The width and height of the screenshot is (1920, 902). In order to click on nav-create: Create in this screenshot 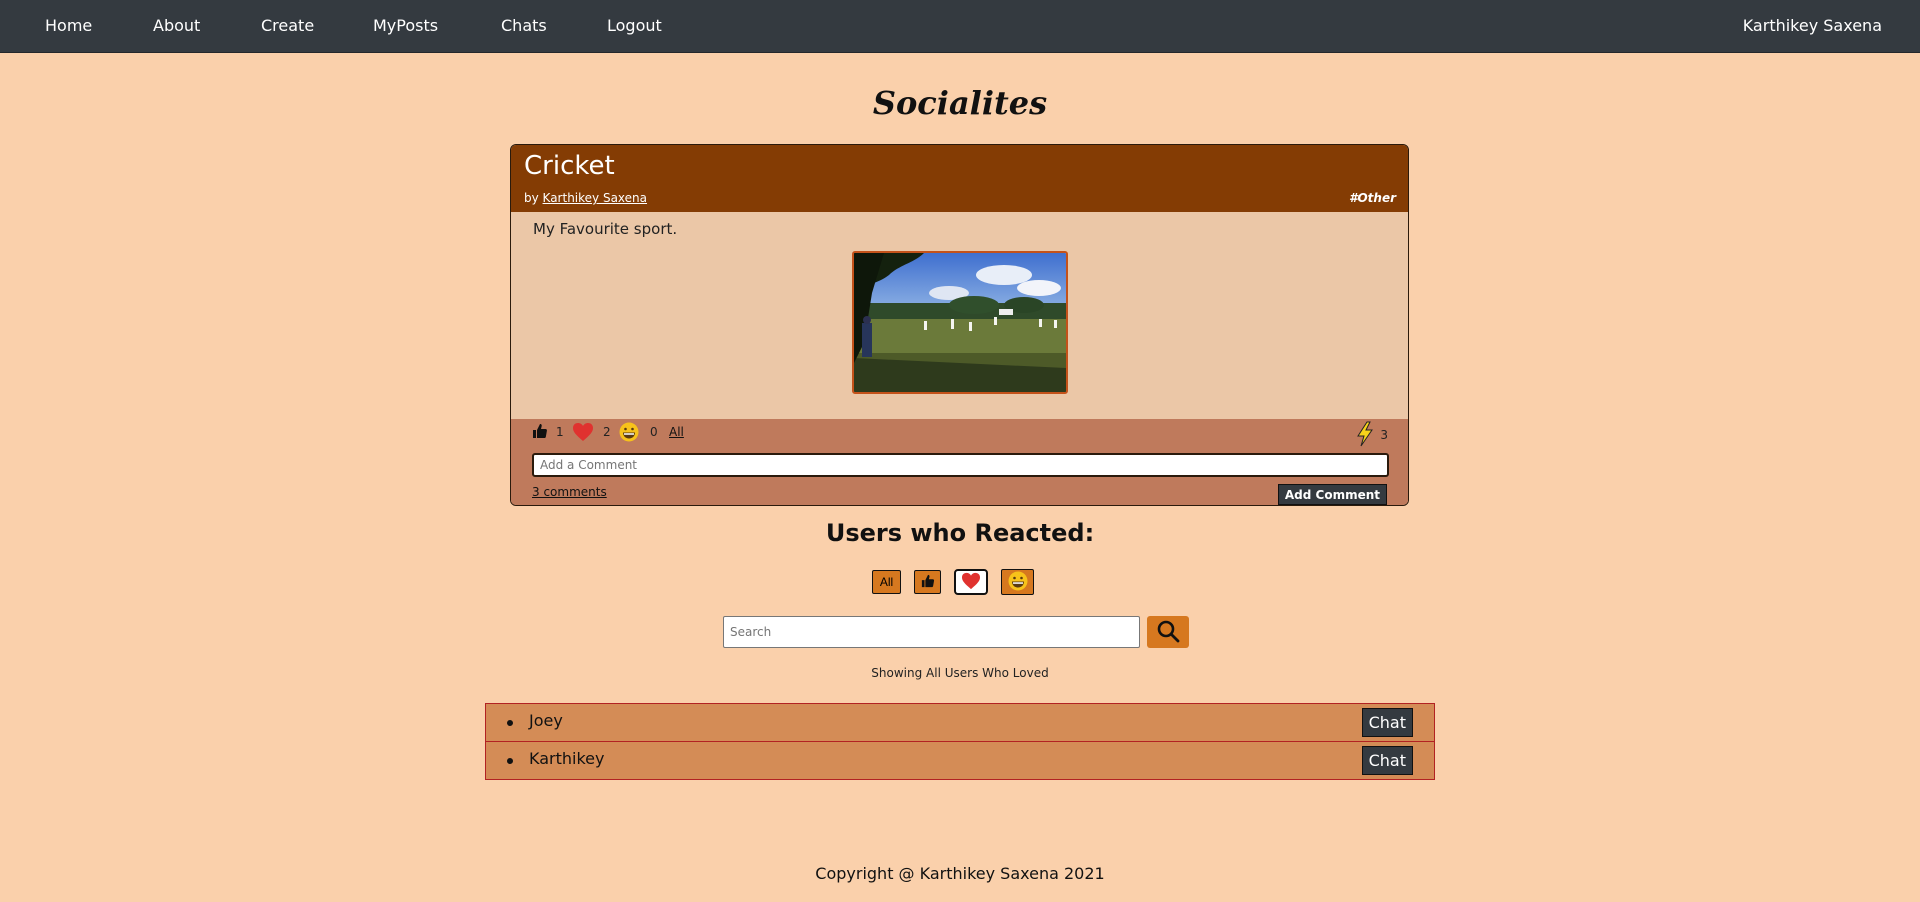, I will do `click(287, 25)`.